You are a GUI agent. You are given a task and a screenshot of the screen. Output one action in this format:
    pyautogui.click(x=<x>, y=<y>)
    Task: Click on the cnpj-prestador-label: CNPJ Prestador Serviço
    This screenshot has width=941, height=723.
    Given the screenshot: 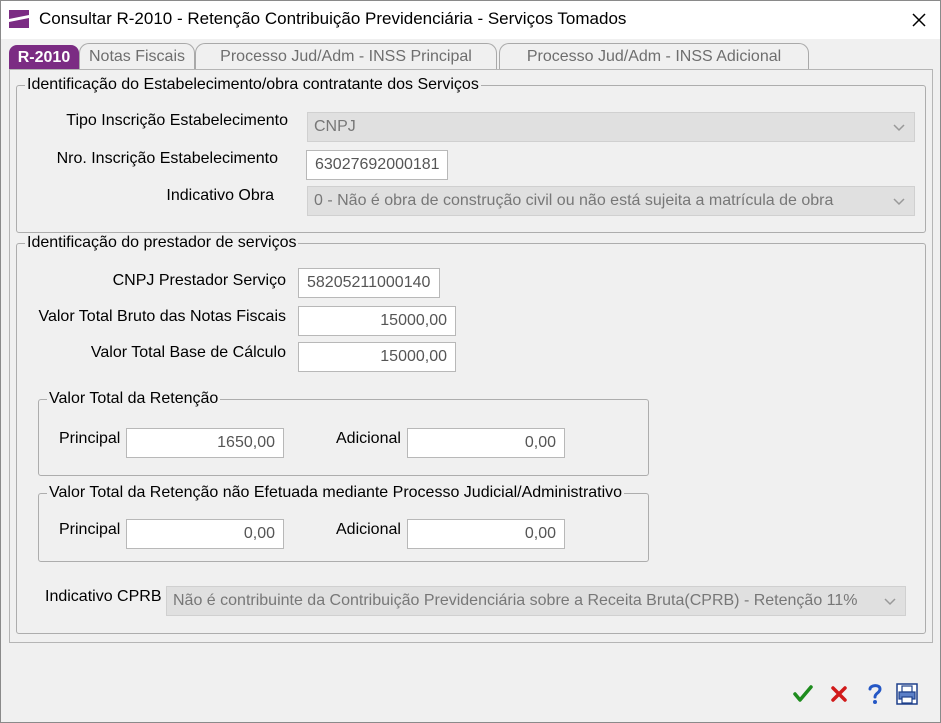 What is the action you would take?
    pyautogui.click(x=199, y=280)
    